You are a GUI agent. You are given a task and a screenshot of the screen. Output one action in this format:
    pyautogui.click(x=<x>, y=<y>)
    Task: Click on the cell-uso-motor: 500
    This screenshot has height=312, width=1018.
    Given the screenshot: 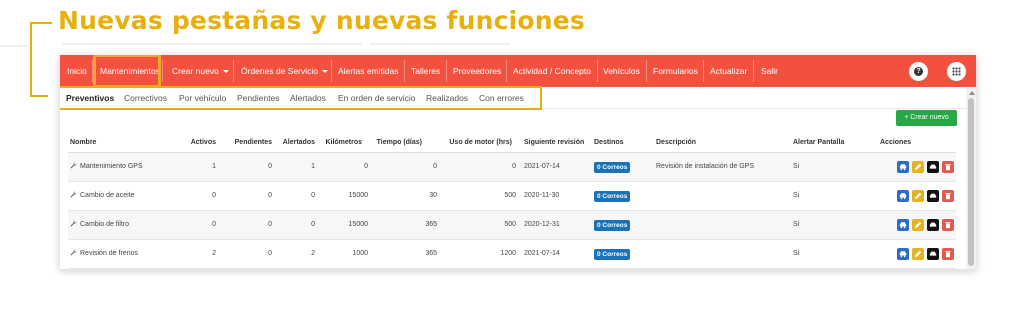 What is the action you would take?
    pyautogui.click(x=510, y=224)
    